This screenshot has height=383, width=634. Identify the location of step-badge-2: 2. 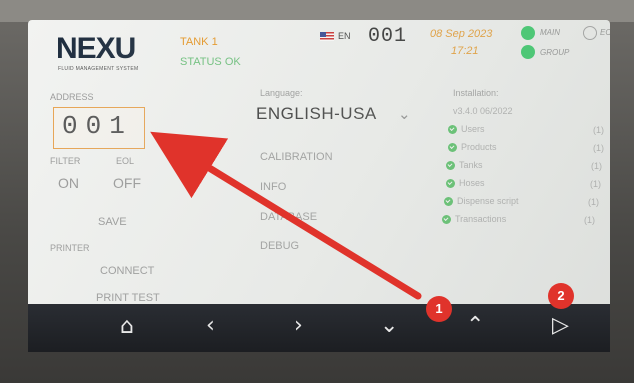
(561, 296).